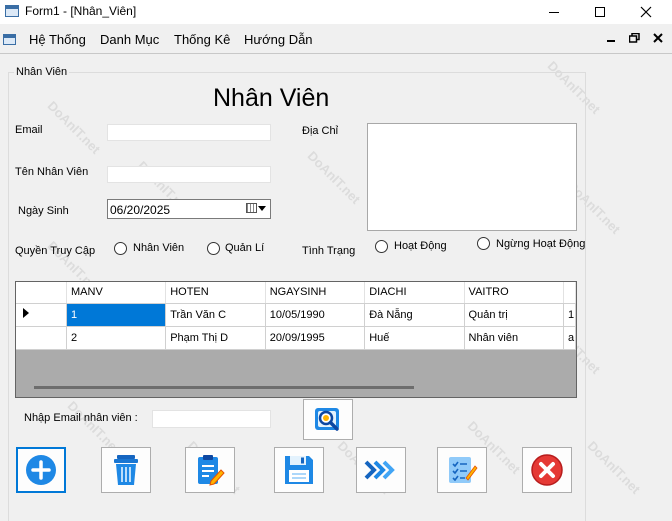 The height and width of the screenshot is (521, 672). Describe the element at coordinates (29, 130) in the screenshot. I see `email-label: Email` at that location.